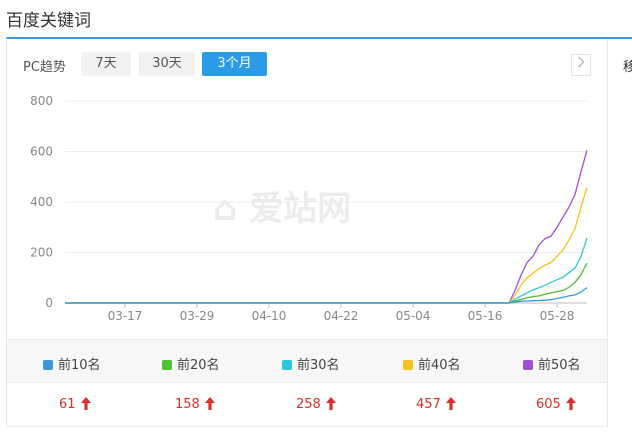 The width and height of the screenshot is (632, 436). Describe the element at coordinates (49, 303) in the screenshot. I see `y-tick-label: 0` at that location.